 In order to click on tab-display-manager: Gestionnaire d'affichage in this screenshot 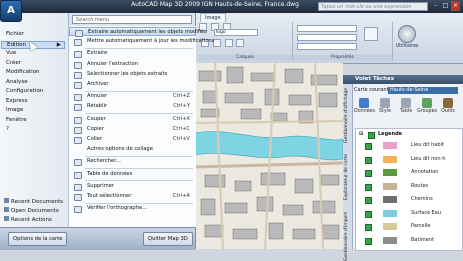, I will do `click(346, 115)`.